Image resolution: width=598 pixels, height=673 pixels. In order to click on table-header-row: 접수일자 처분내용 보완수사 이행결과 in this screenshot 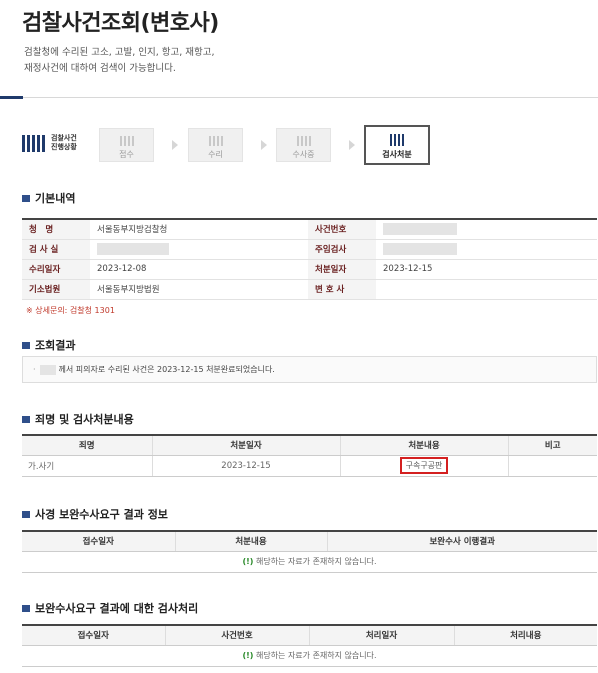, I will do `click(309, 541)`.